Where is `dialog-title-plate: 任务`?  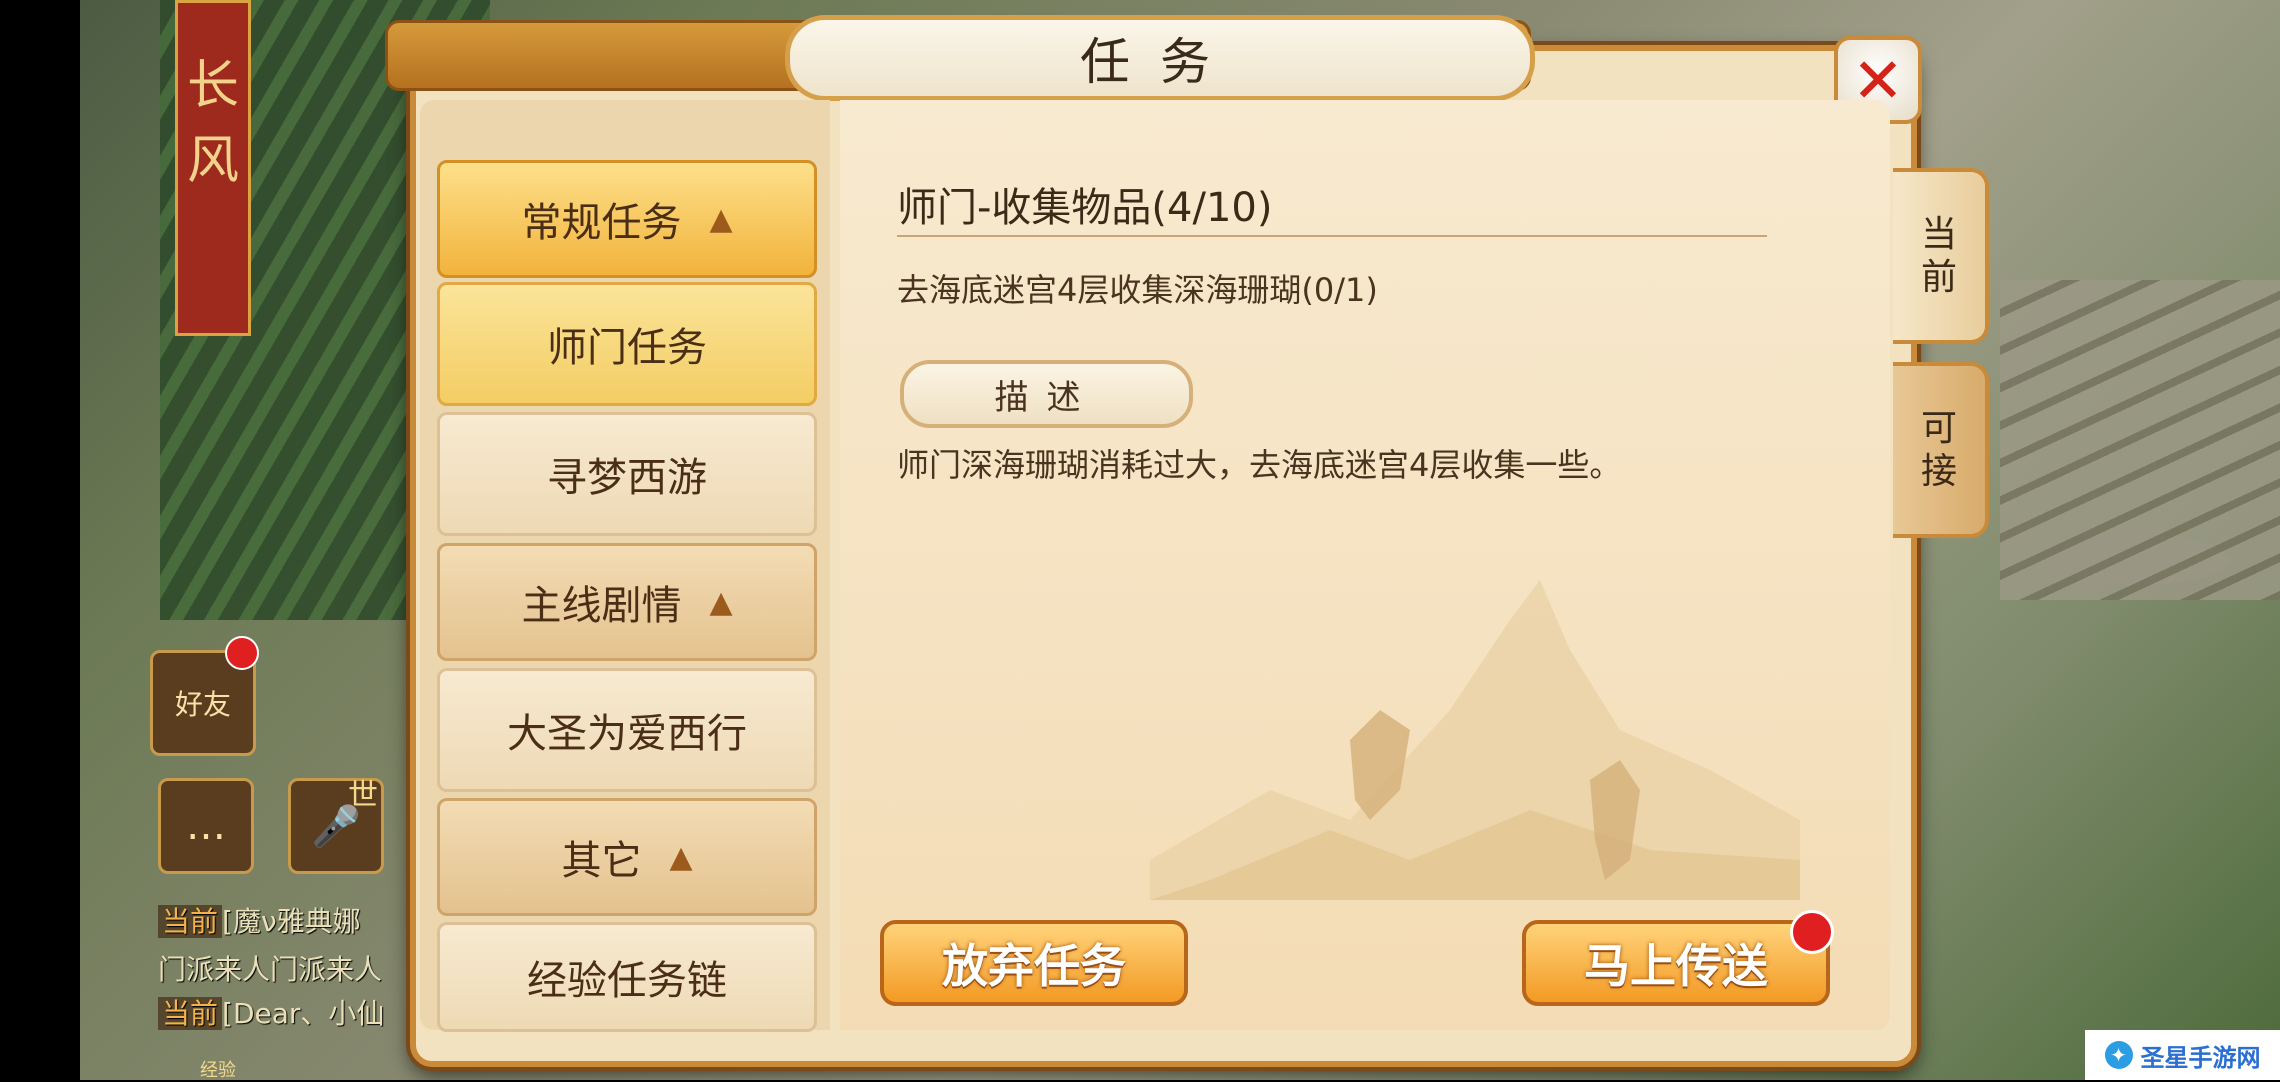 dialog-title-plate: 任务 is located at coordinates (1160, 58).